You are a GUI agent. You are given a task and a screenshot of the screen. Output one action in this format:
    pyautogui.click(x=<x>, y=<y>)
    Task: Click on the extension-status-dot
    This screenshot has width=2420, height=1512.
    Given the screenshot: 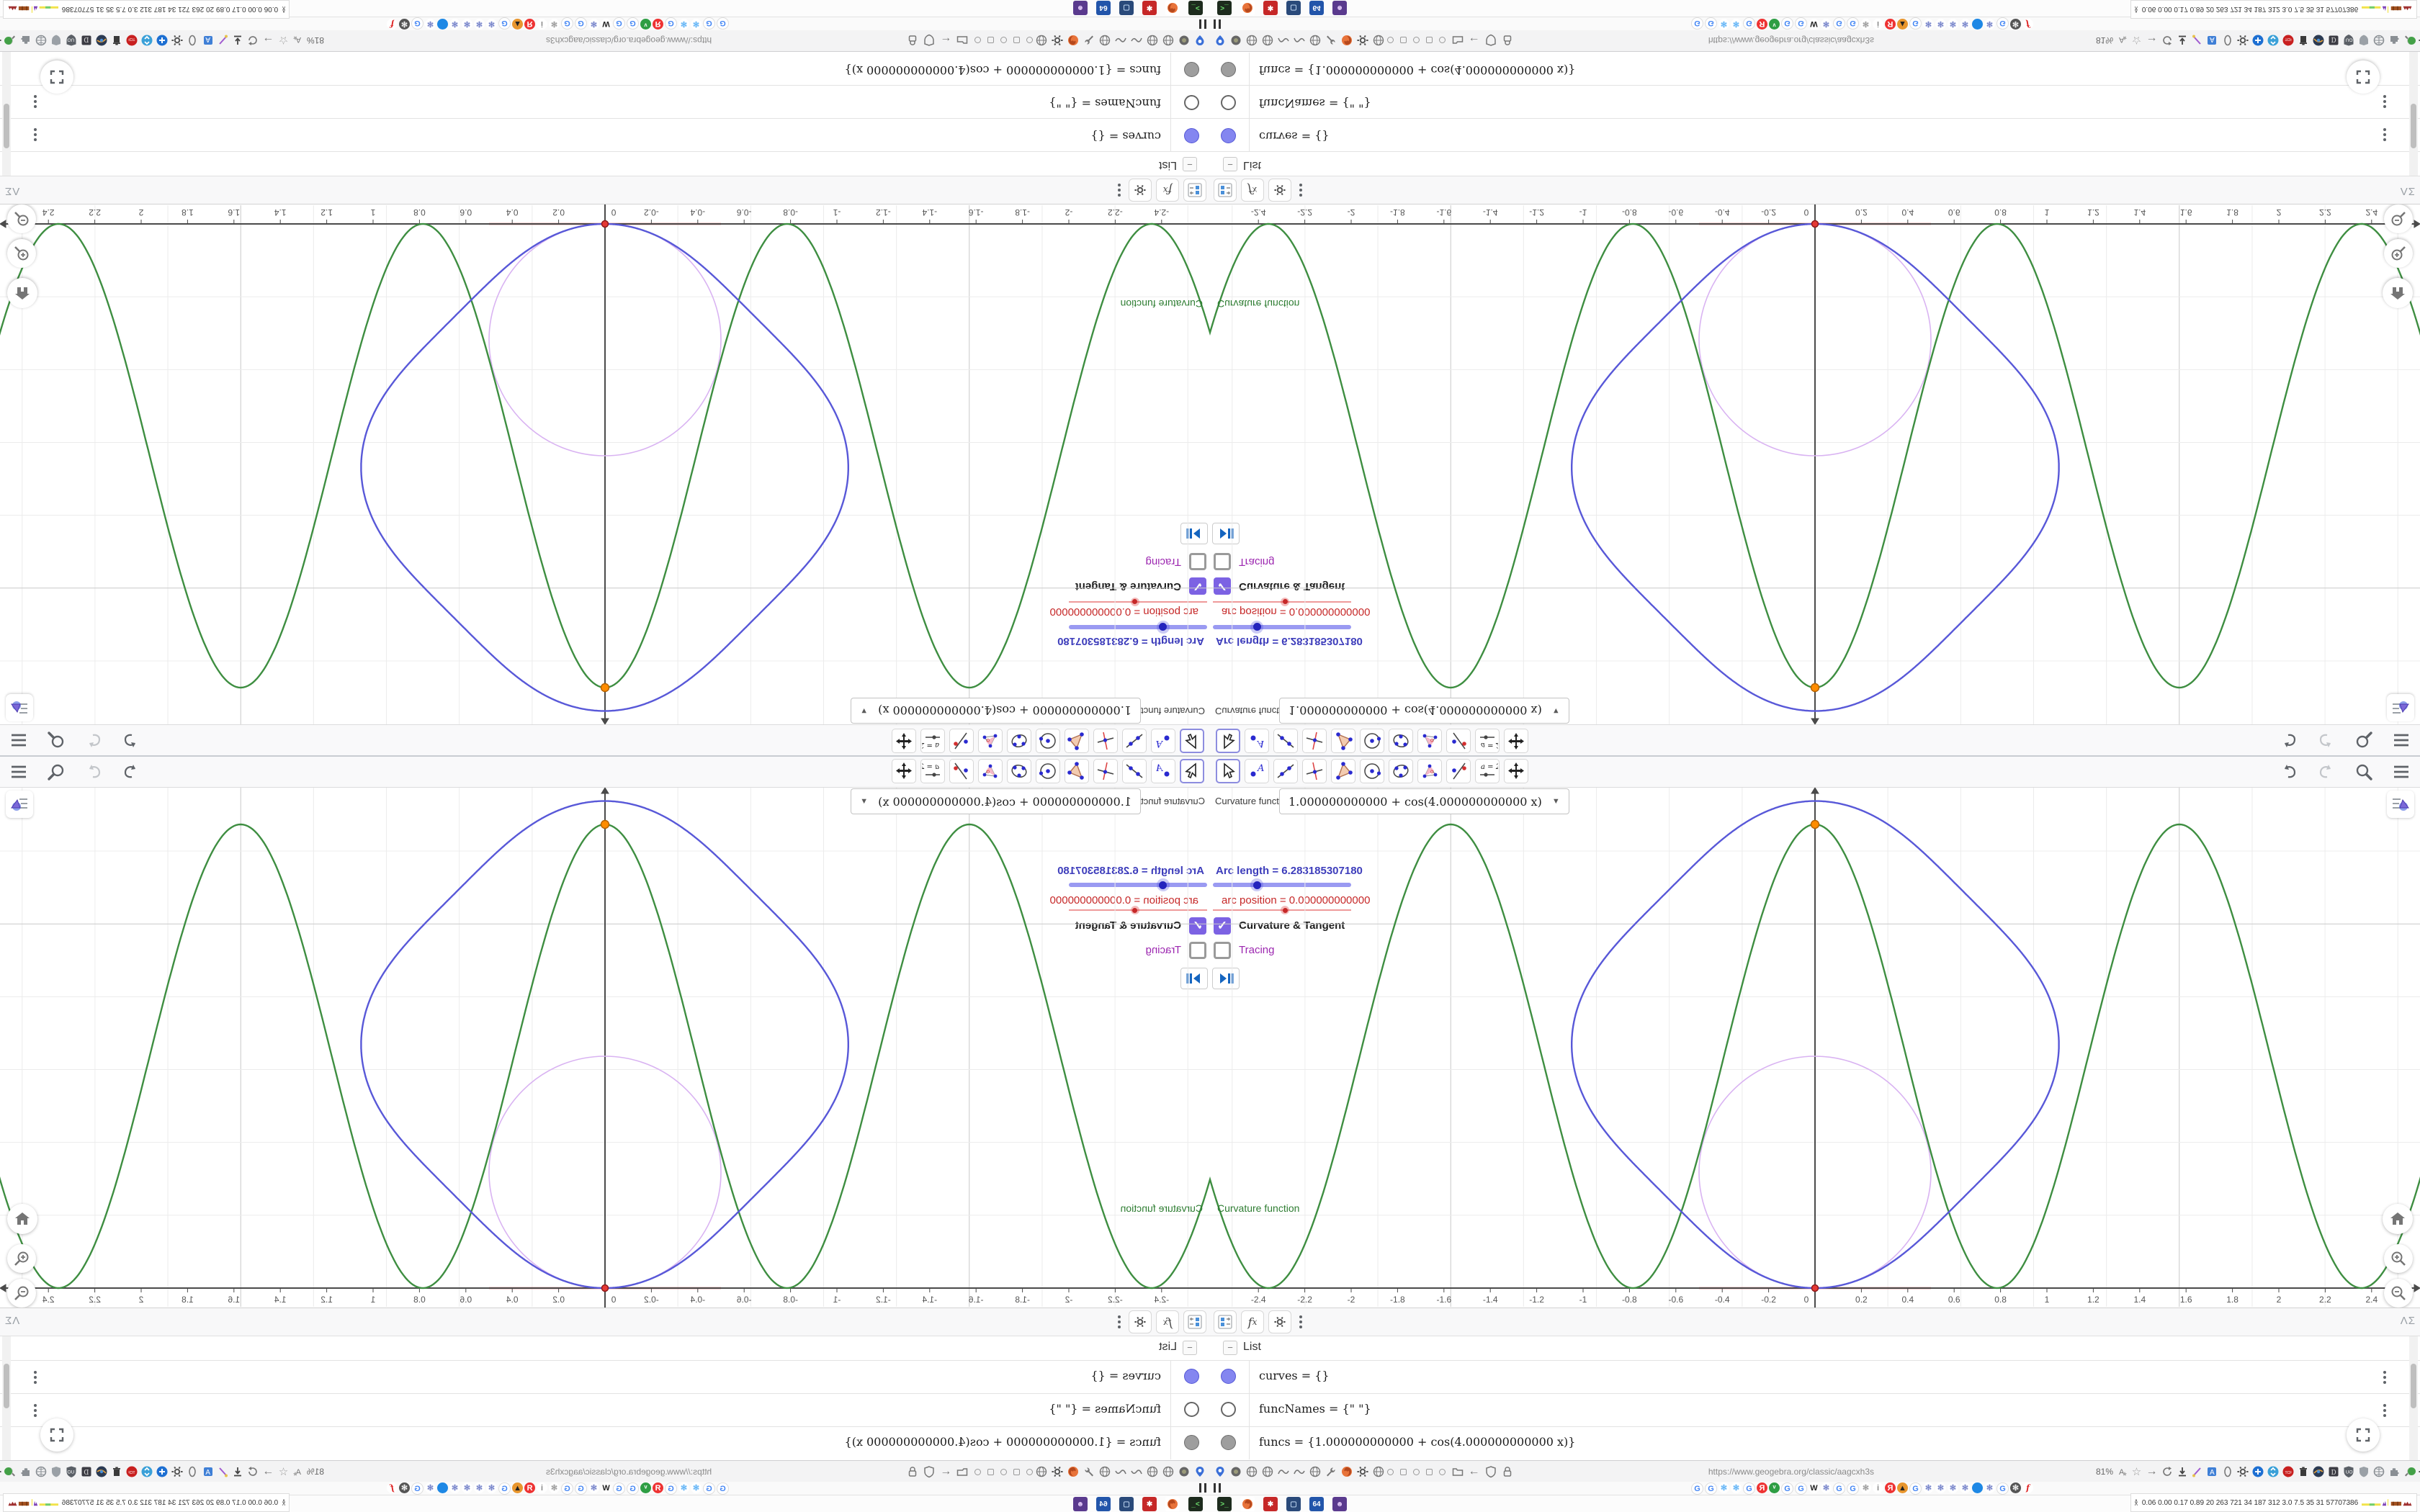 What is the action you would take?
    pyautogui.click(x=8, y=1471)
    